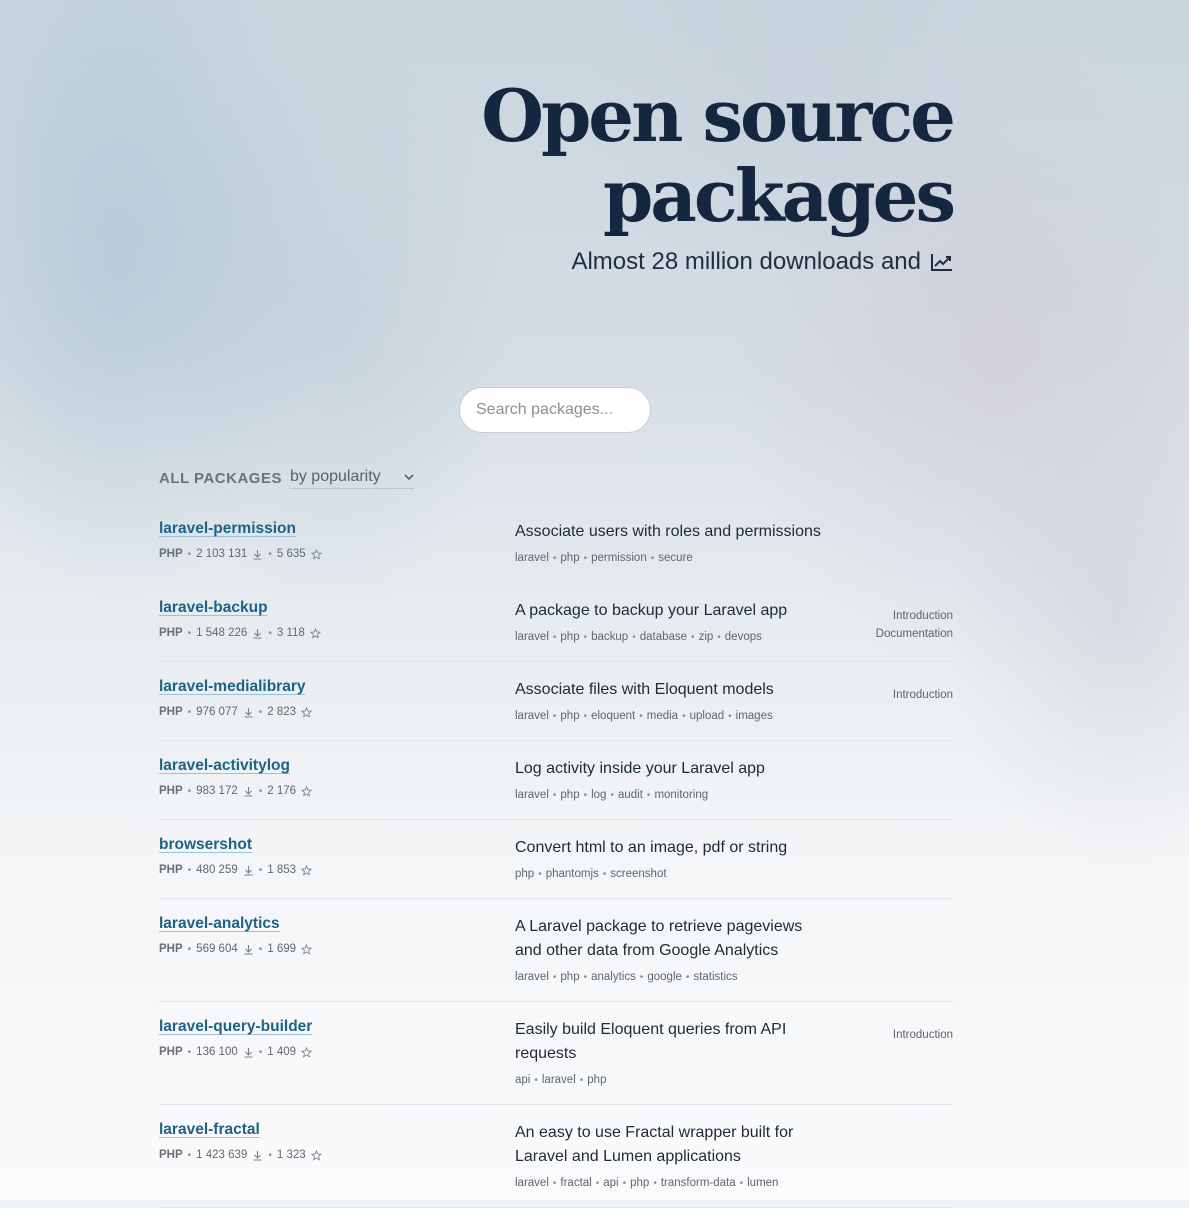  Describe the element at coordinates (282, 712) in the screenshot. I see `package-stars: 2 823` at that location.